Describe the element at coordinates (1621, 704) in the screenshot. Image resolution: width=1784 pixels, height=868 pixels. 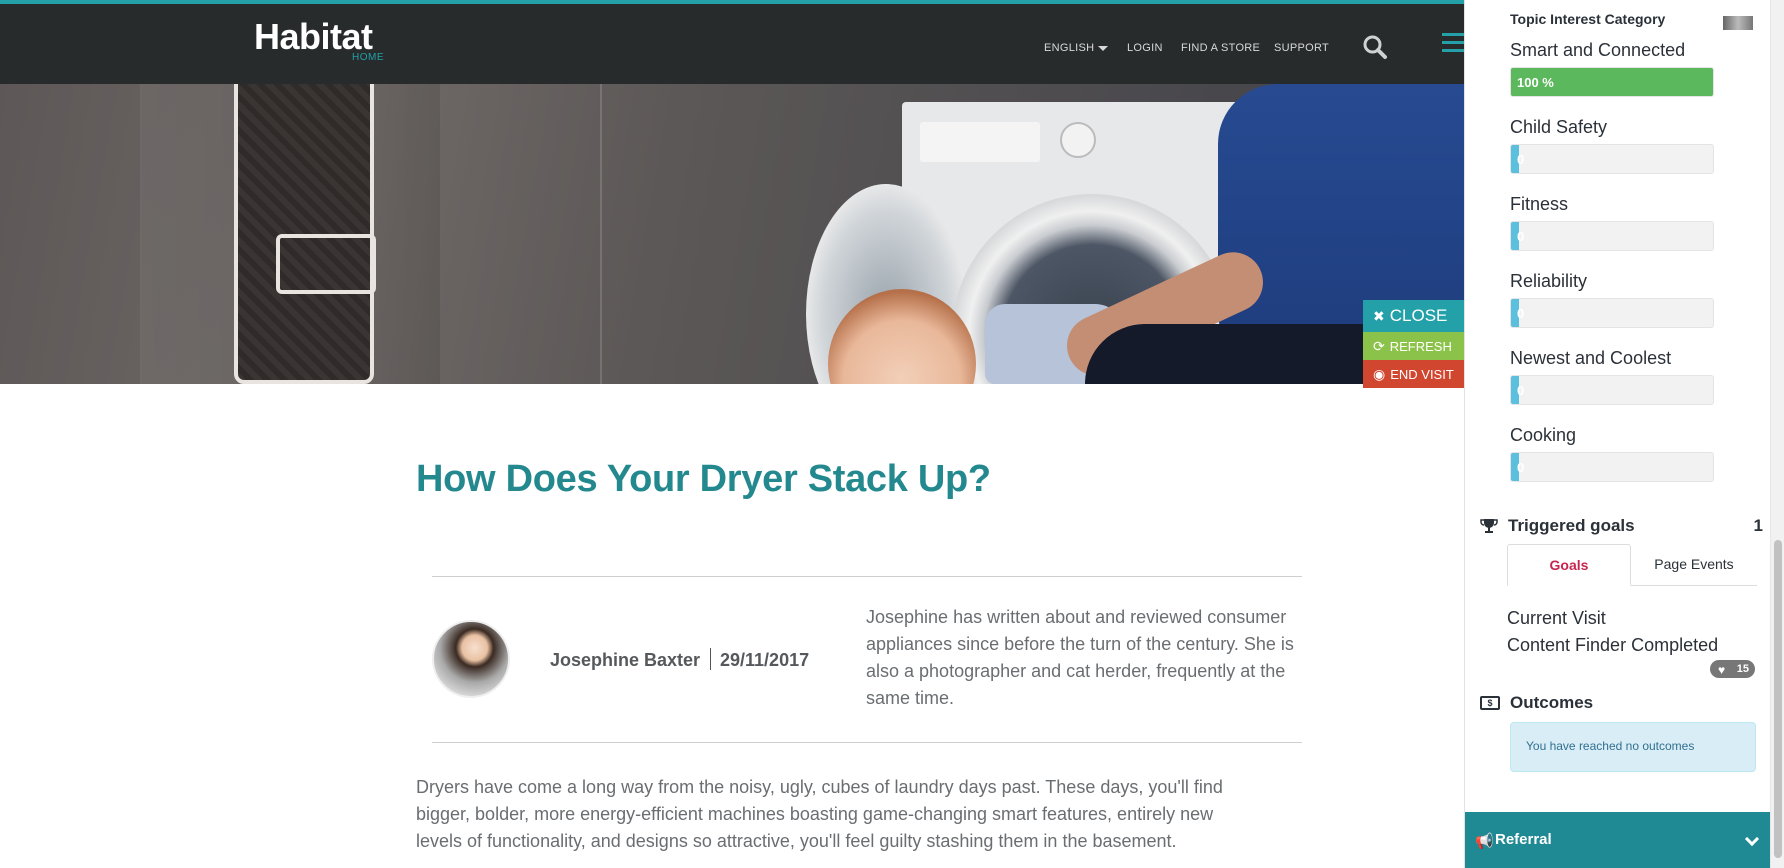
I see `outcomes-header: $ Outcomes` at that location.